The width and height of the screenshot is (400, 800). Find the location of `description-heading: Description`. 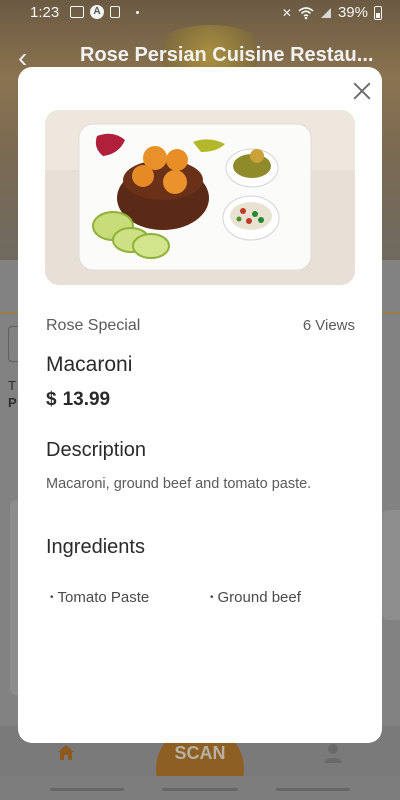

description-heading: Description is located at coordinates (96, 450).